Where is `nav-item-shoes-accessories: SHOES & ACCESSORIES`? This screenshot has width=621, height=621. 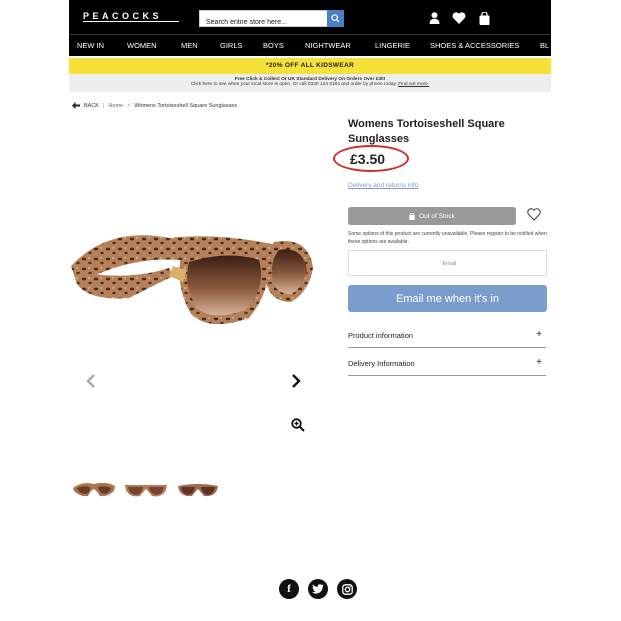 nav-item-shoes-accessories: SHOES & ACCESSORIES is located at coordinates (474, 45).